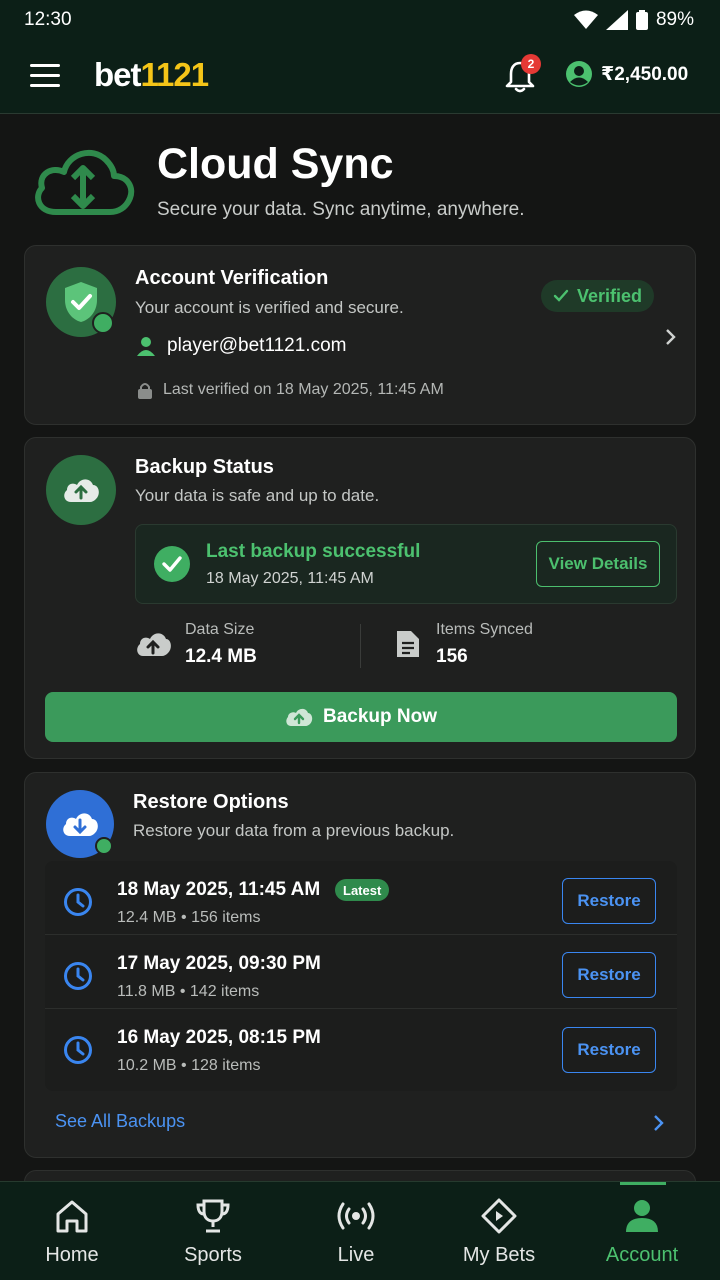  I want to click on latest-badge: Latest, so click(362, 890).